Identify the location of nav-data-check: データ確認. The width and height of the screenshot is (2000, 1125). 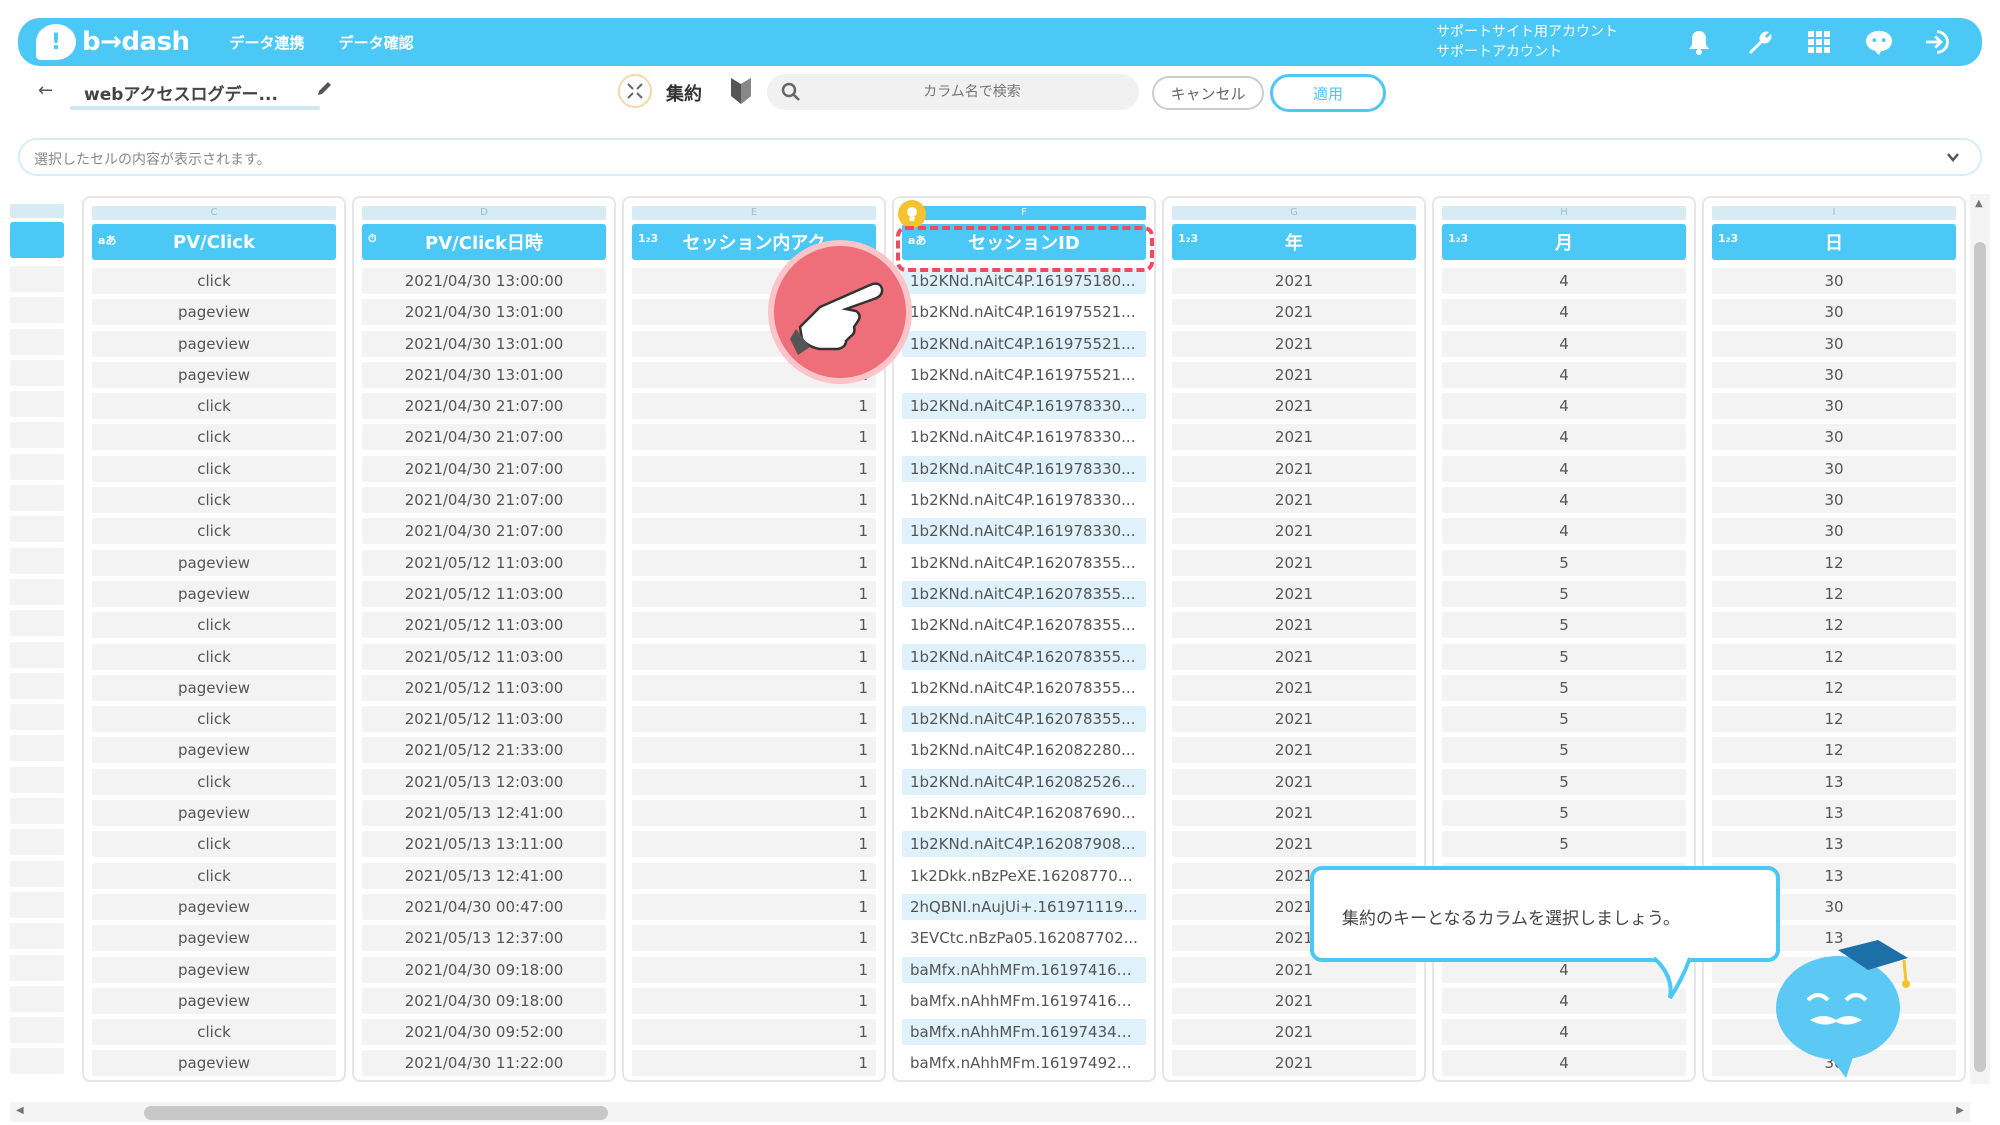
(376, 42).